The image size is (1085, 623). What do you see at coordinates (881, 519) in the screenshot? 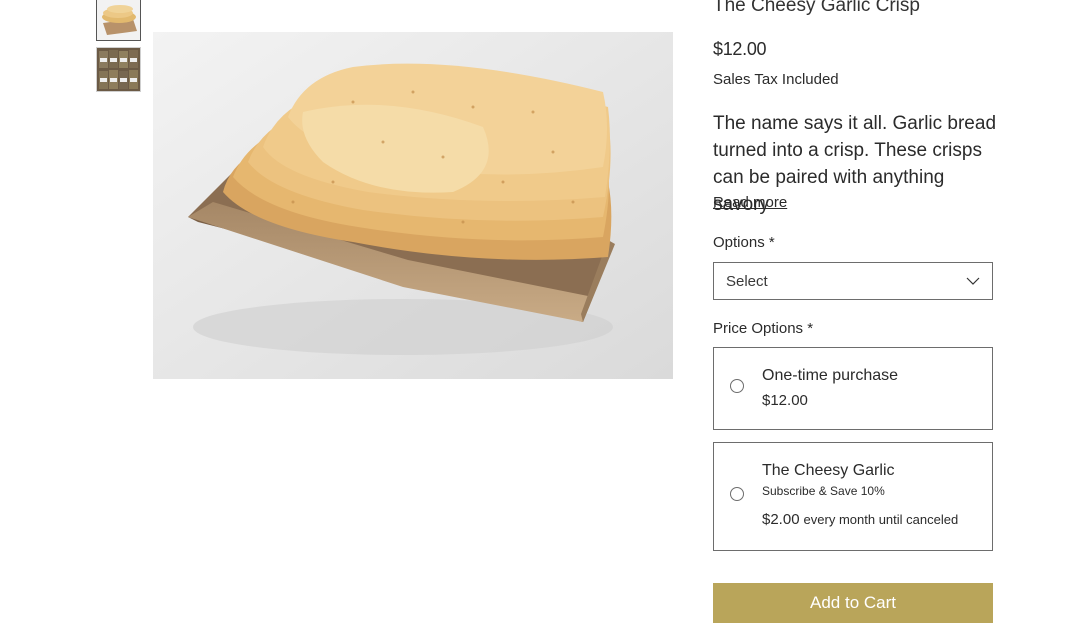
I see `plan-frequency: every month until canceled` at bounding box center [881, 519].